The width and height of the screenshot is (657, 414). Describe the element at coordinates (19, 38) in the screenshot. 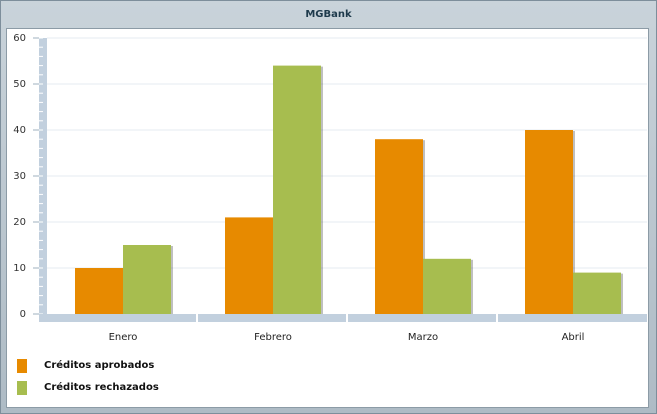

I see `y-tick-label: 60` at that location.